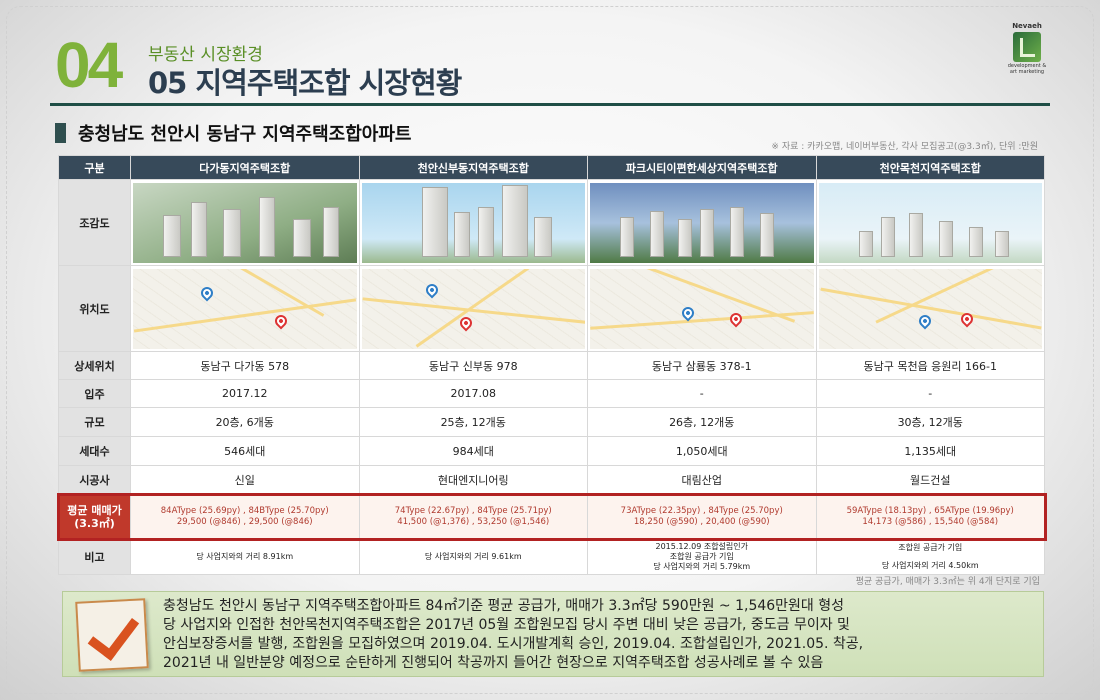 Image resolution: width=1100 pixels, height=700 pixels. What do you see at coordinates (94, 393) in the screenshot?
I see `row-label: 입주` at bounding box center [94, 393].